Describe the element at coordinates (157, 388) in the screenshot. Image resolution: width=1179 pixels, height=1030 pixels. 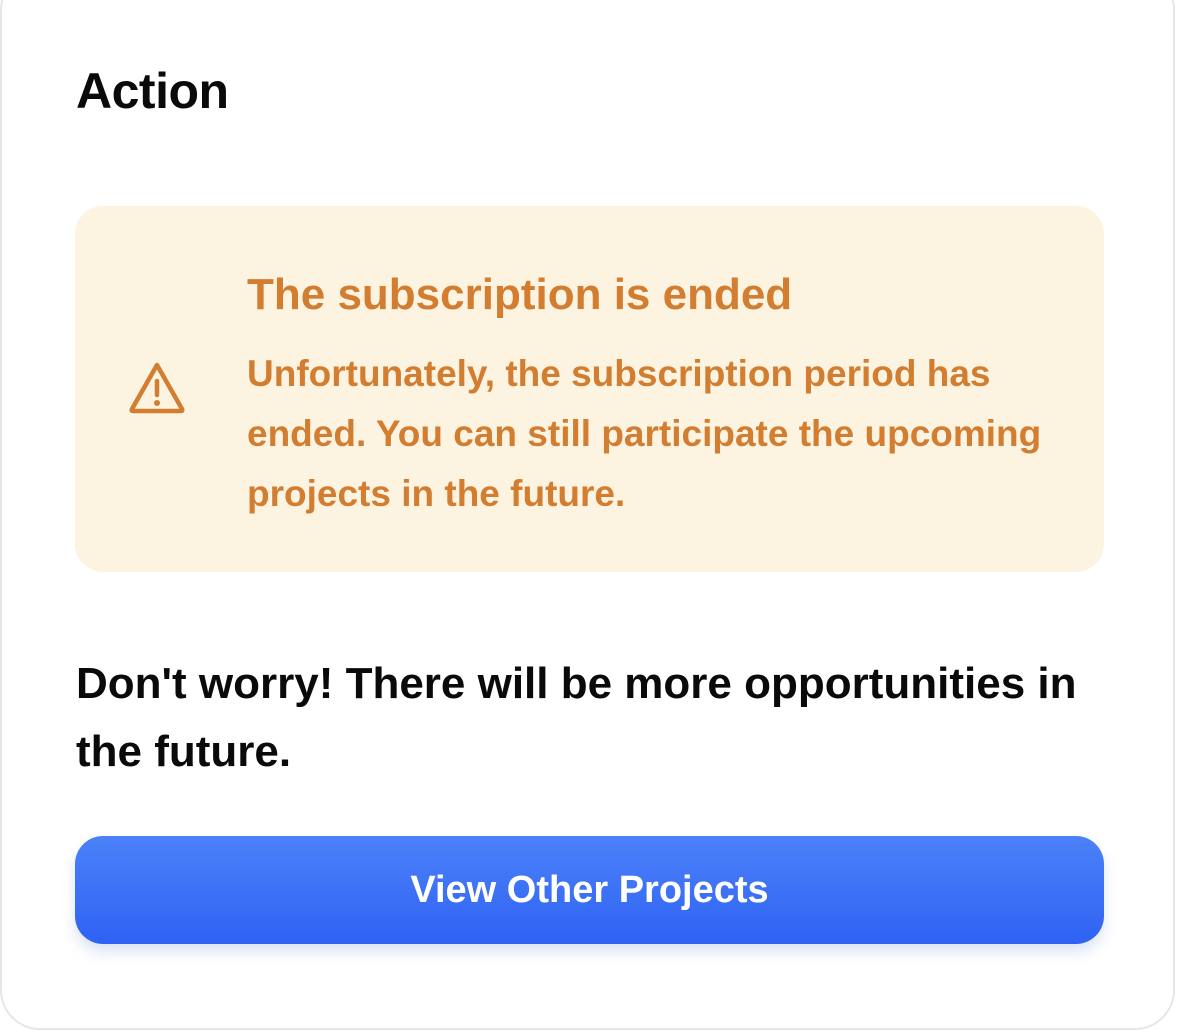
I see `warning-triangle-icon` at that location.